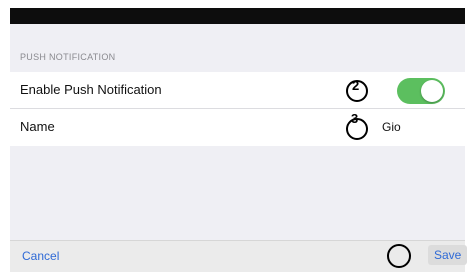 Image resolution: width=475 pixels, height=272 pixels. Describe the element at coordinates (68, 57) in the screenshot. I see `section-header: PUSH NOTIFICATION` at that location.